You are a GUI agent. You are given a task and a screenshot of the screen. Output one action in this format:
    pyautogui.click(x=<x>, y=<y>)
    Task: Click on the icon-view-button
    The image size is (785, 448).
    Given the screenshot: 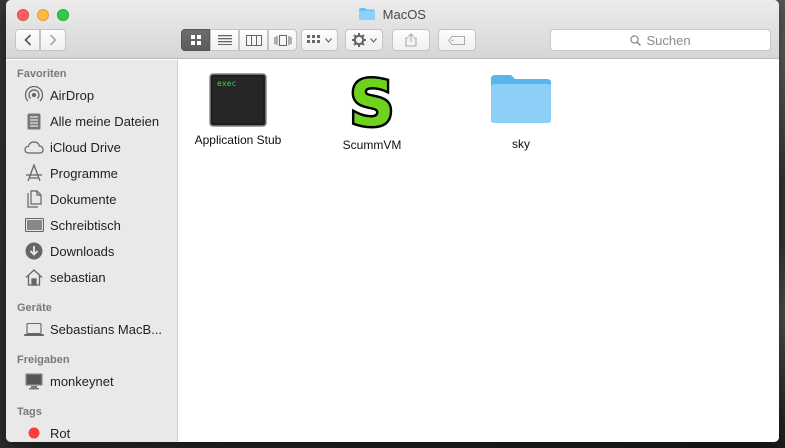 What is the action you would take?
    pyautogui.click(x=195, y=40)
    